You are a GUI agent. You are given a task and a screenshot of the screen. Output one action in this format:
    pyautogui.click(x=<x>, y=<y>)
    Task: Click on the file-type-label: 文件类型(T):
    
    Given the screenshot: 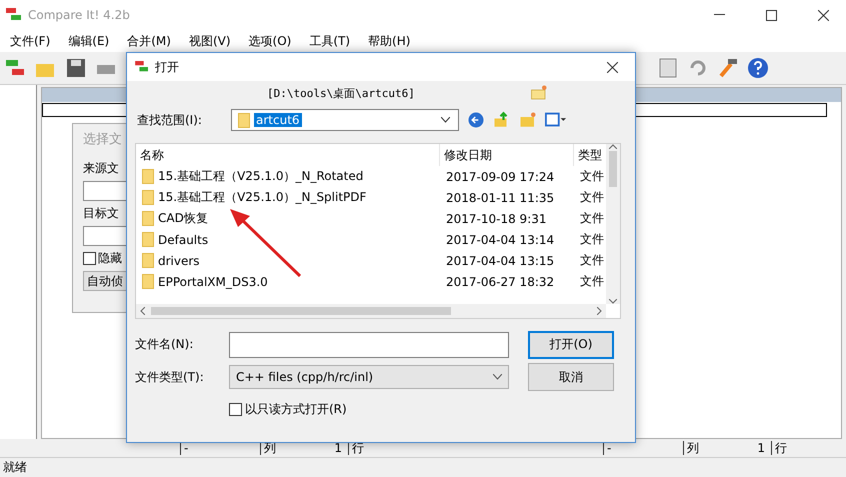 What is the action you would take?
    pyautogui.click(x=170, y=377)
    